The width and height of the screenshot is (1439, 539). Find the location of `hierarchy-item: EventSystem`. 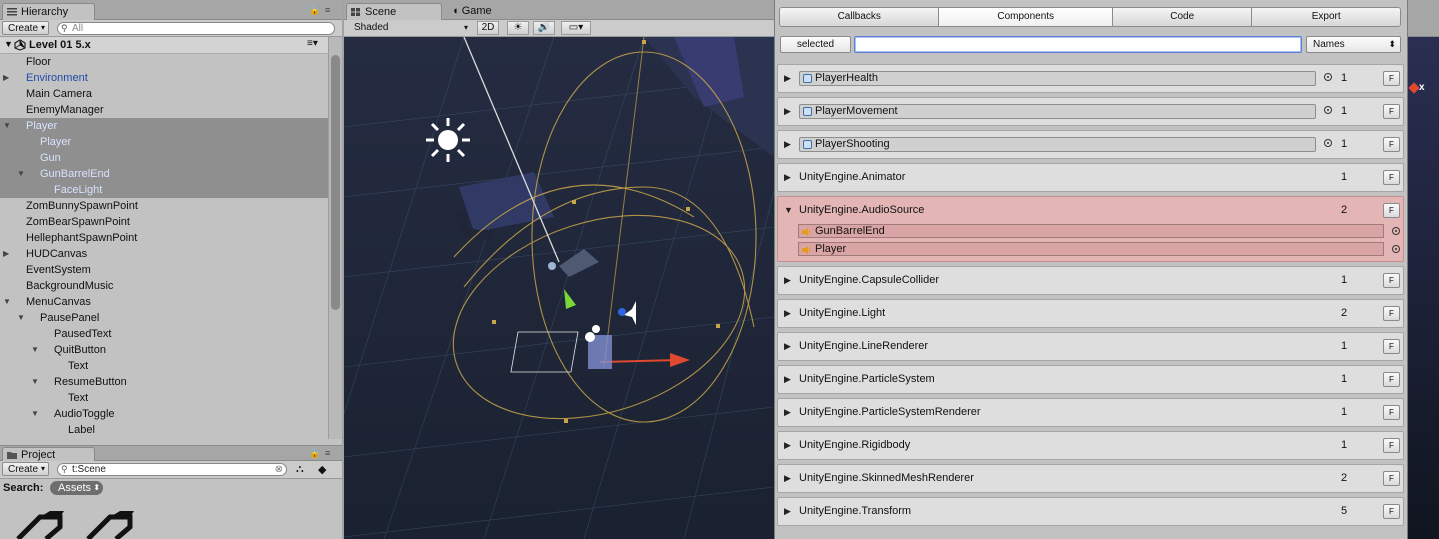

hierarchy-item: EventSystem is located at coordinates (164, 270).